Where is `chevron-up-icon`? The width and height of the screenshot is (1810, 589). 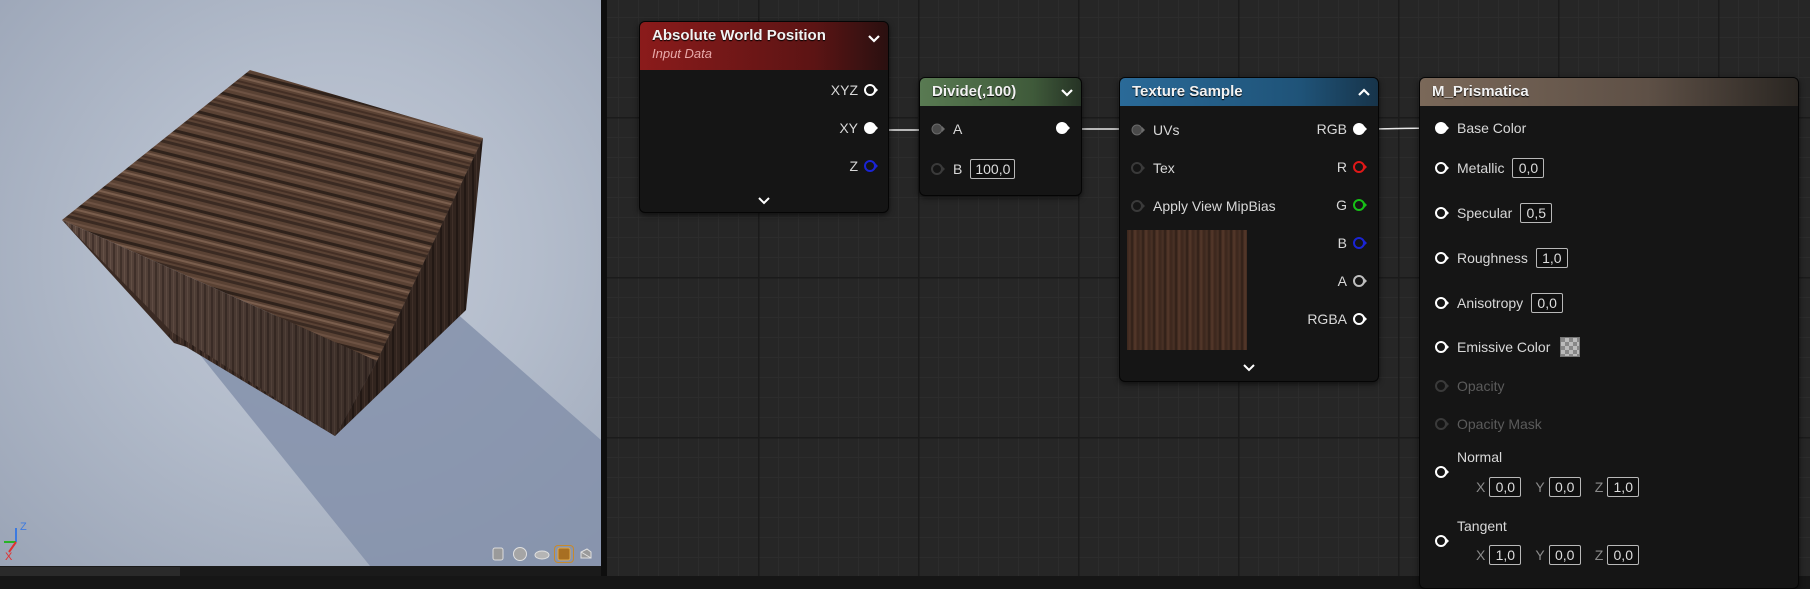
chevron-up-icon is located at coordinates (1364, 92).